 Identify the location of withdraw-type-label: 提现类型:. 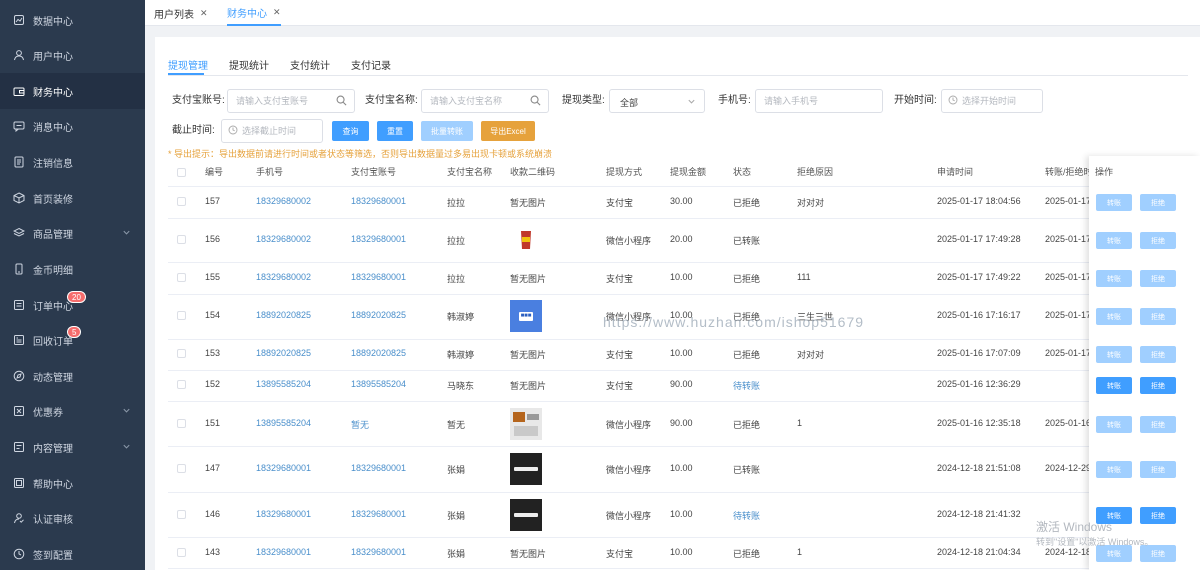
(583, 100).